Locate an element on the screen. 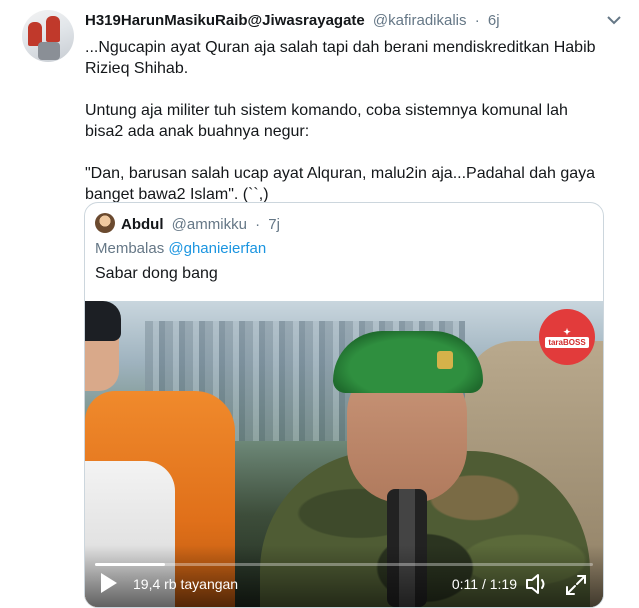 Image resolution: width=639 pixels, height=608 pixels. avatar is located at coordinates (48, 36).